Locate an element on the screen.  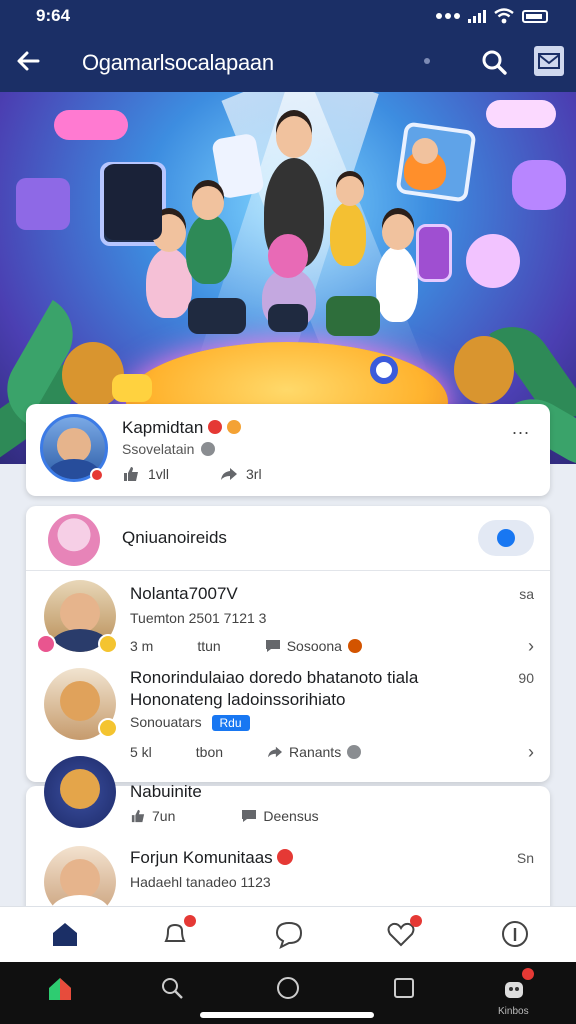
floating-animal-card is located at coordinates (493, 261).